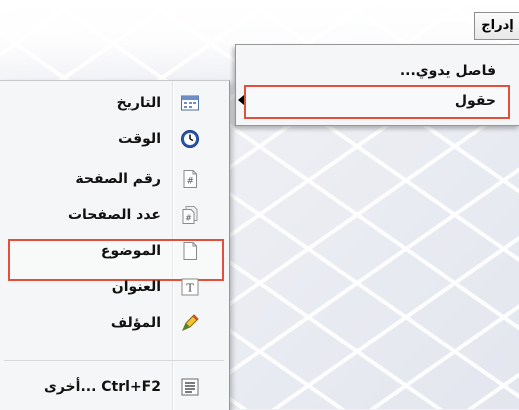  What do you see at coordinates (475, 101) in the screenshot?
I see `menu-item-fields: حقول` at bounding box center [475, 101].